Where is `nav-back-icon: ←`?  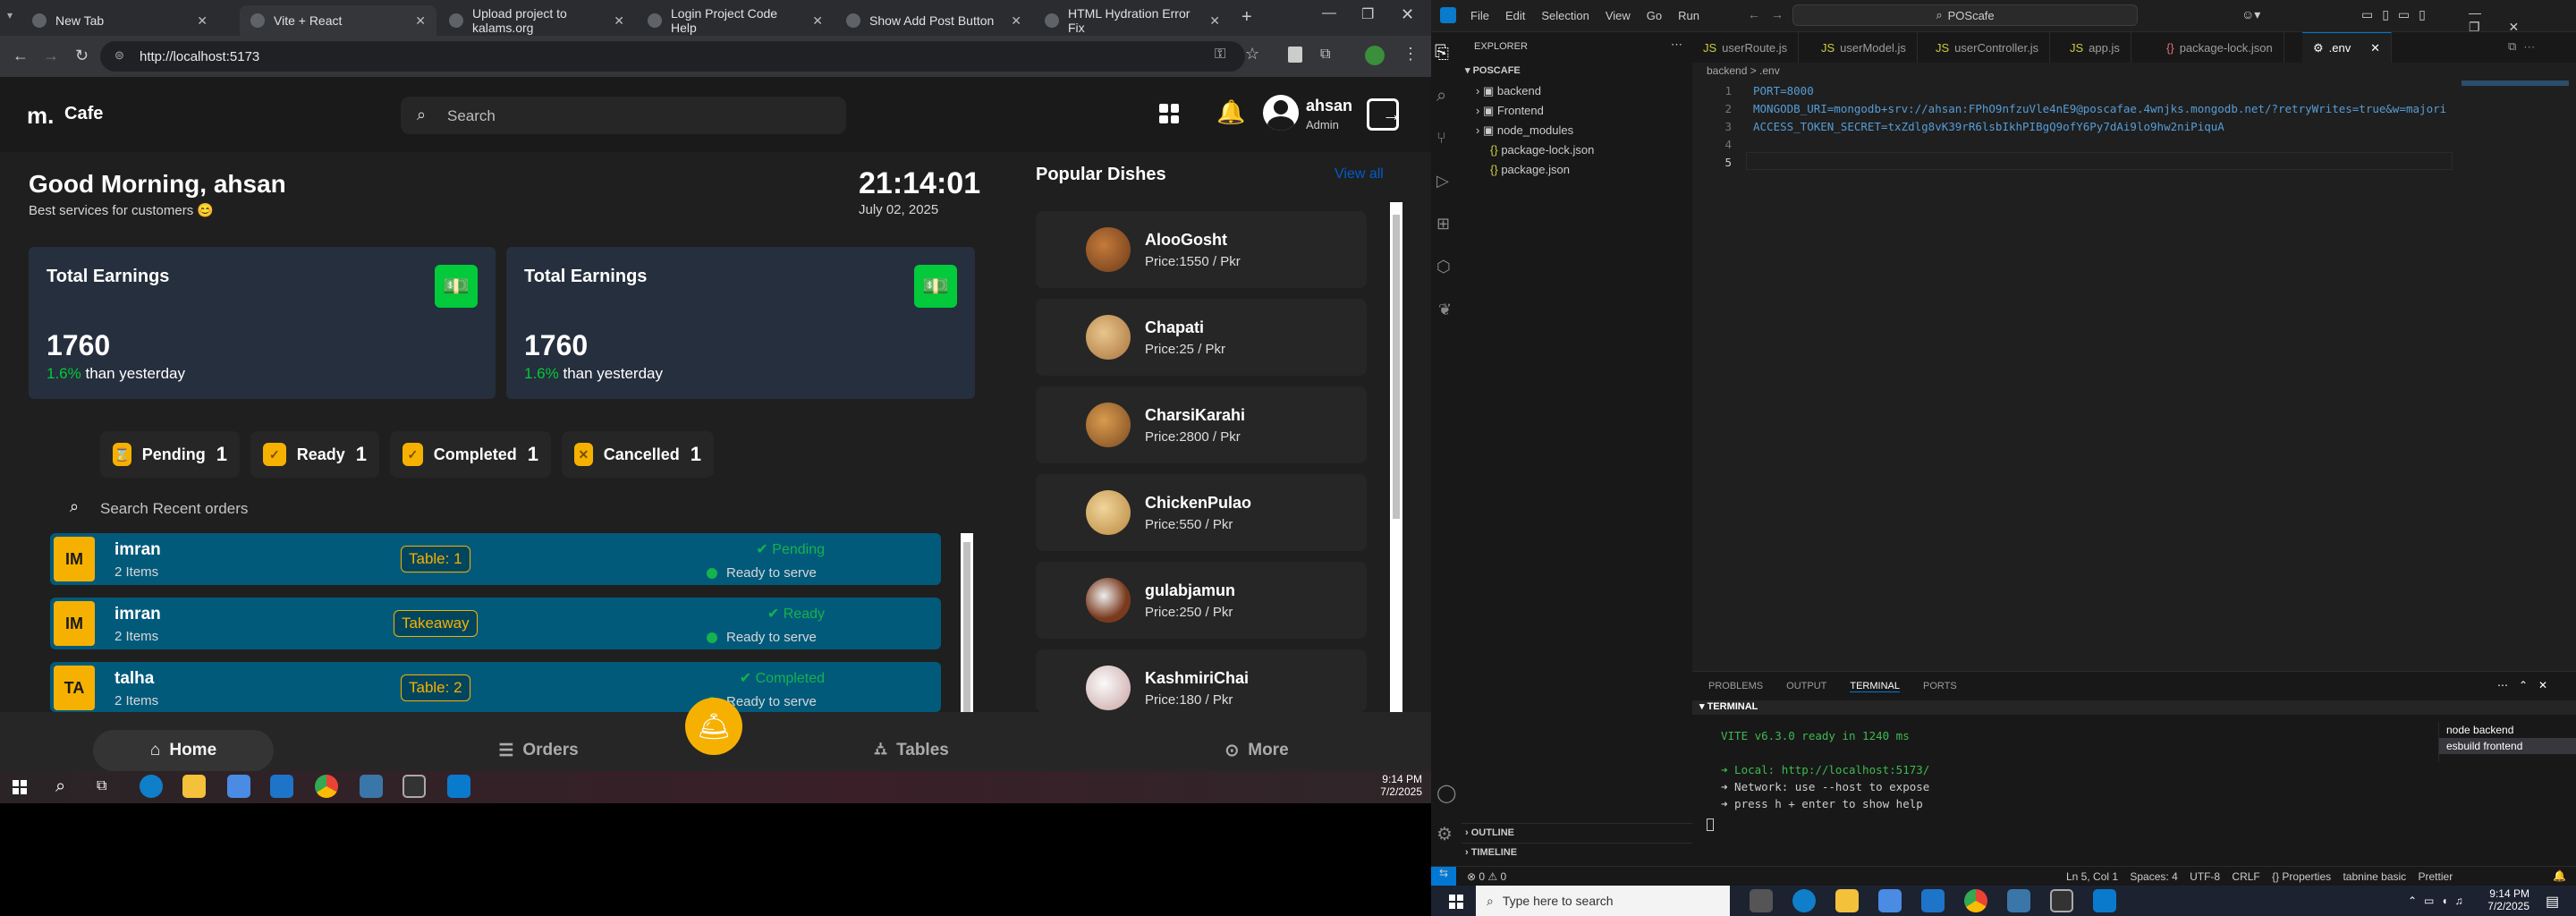
nav-back-icon: ← is located at coordinates (1754, 14).